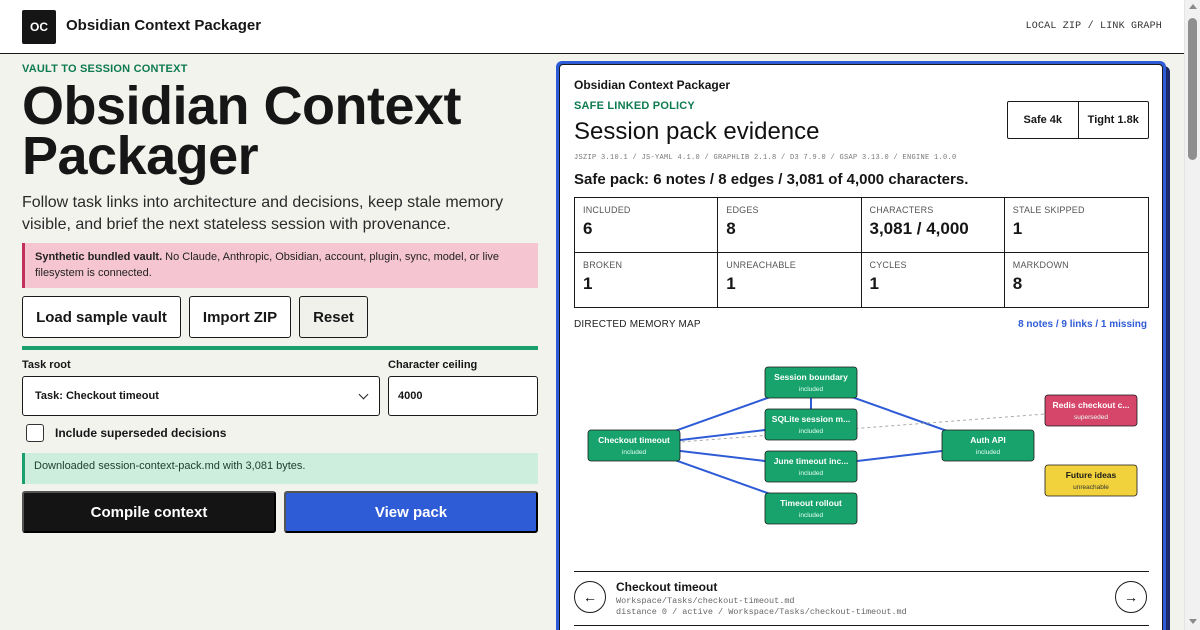 The width and height of the screenshot is (1200, 630). What do you see at coordinates (919, 228) in the screenshot?
I see `stat-value: 3,081 / 4,000` at bounding box center [919, 228].